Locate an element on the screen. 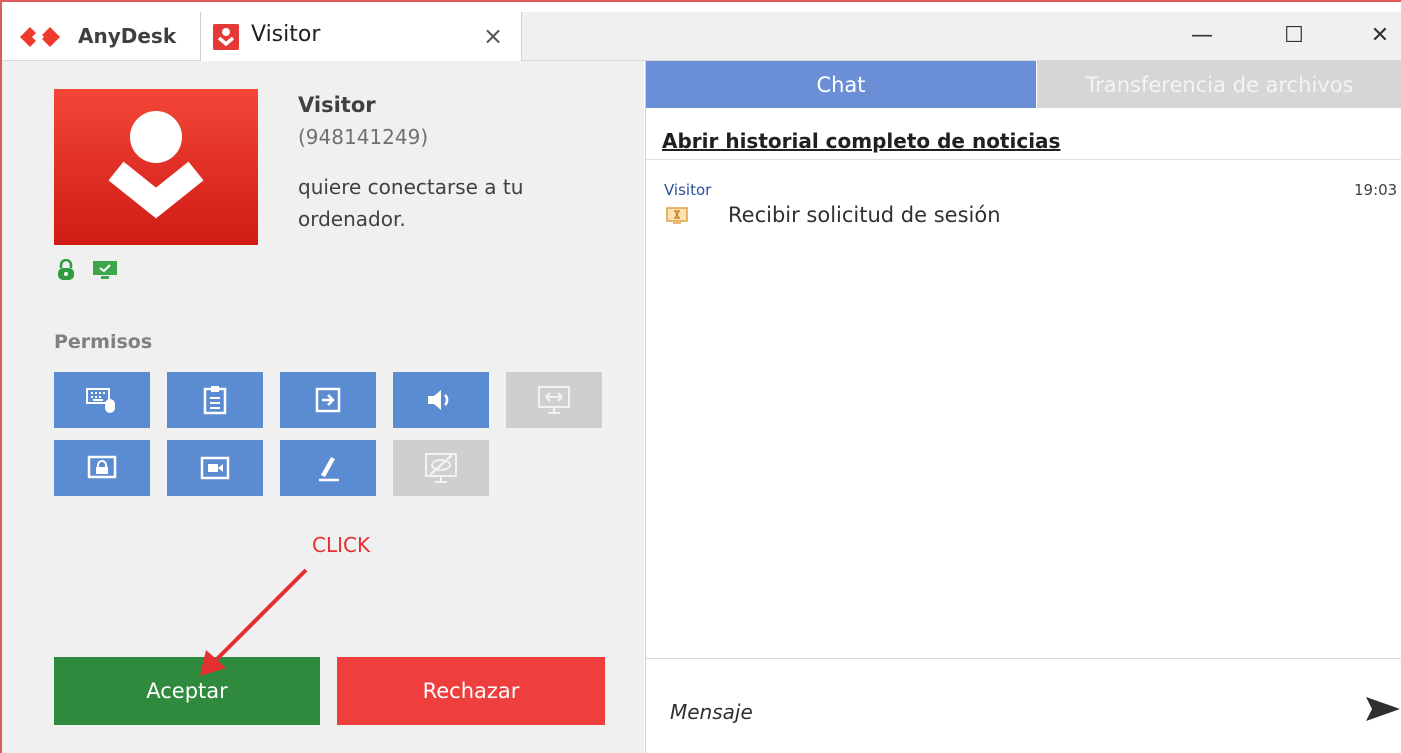  tab-session-visitor: Visitor × is located at coordinates (361, 36).